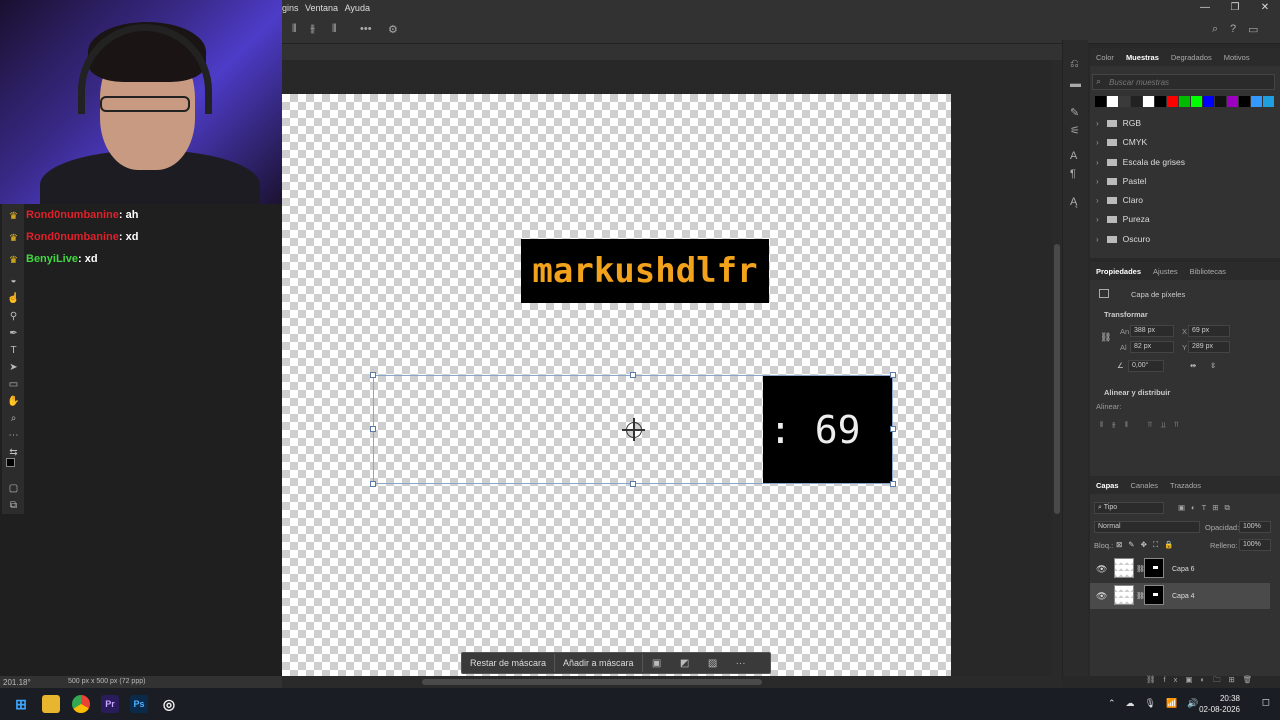 Image resolution: width=1280 pixels, height=720 pixels. What do you see at coordinates (13, 435) in the screenshot?
I see `more-tools-icon: ⋯` at bounding box center [13, 435].